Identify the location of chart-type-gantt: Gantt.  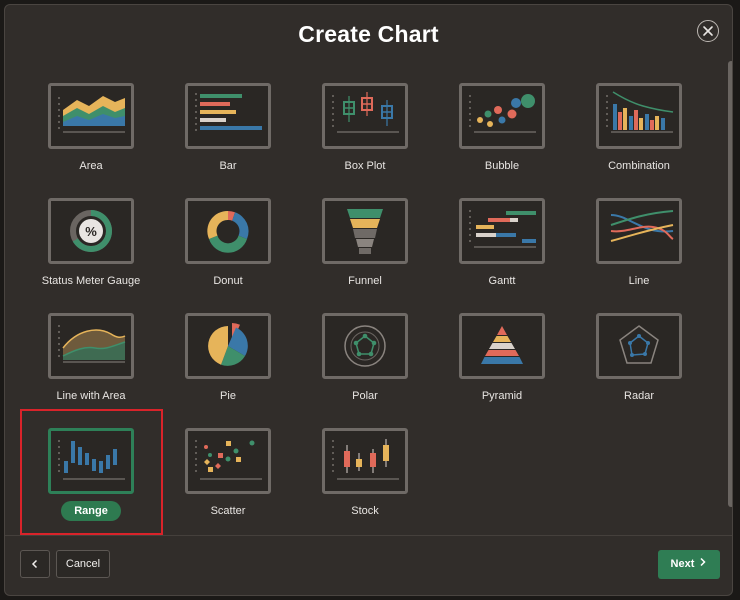
(499, 245).